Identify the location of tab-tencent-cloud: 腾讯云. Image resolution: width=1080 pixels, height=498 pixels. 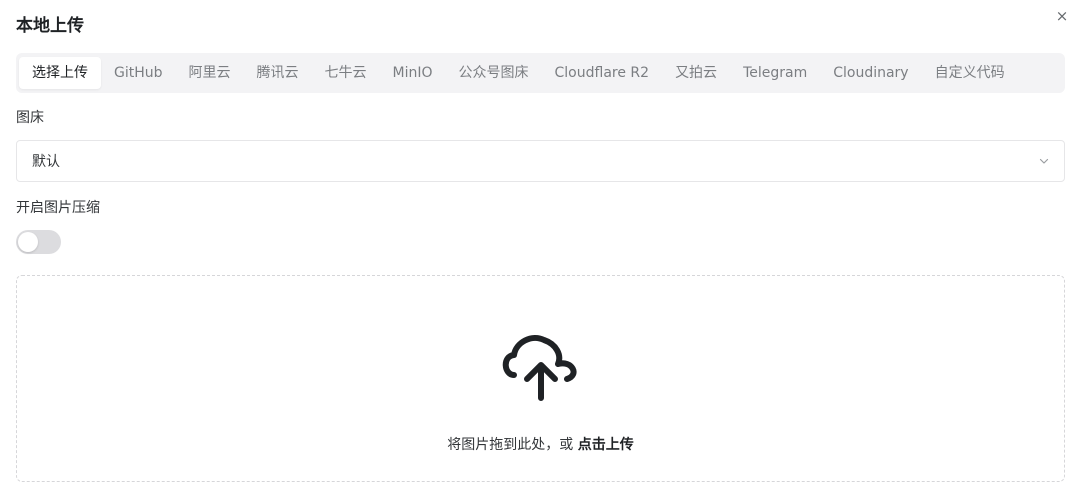
(278, 73).